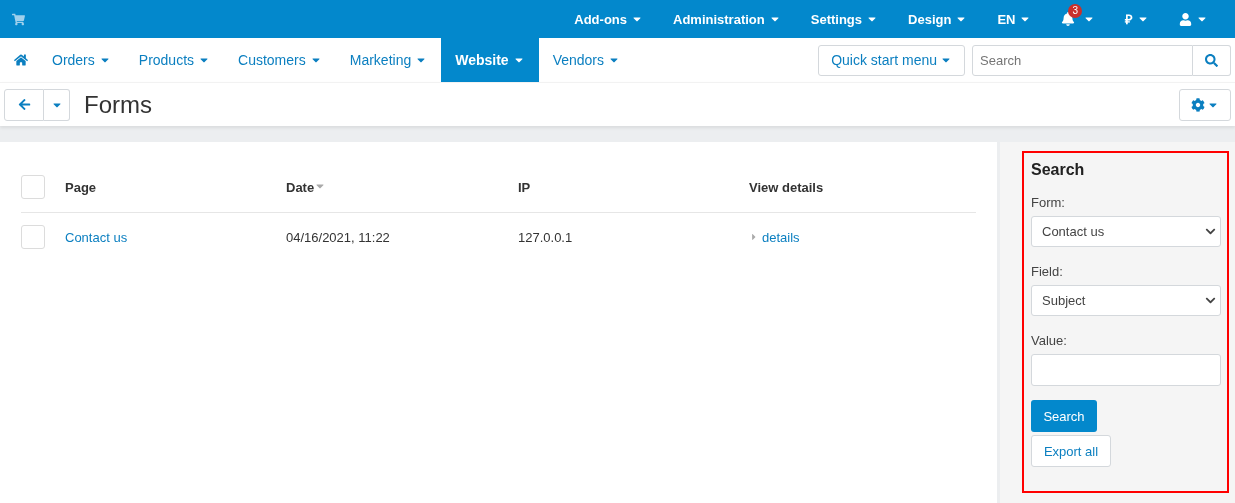 The width and height of the screenshot is (1235, 503). I want to click on nav-tab: Customers, so click(280, 60).